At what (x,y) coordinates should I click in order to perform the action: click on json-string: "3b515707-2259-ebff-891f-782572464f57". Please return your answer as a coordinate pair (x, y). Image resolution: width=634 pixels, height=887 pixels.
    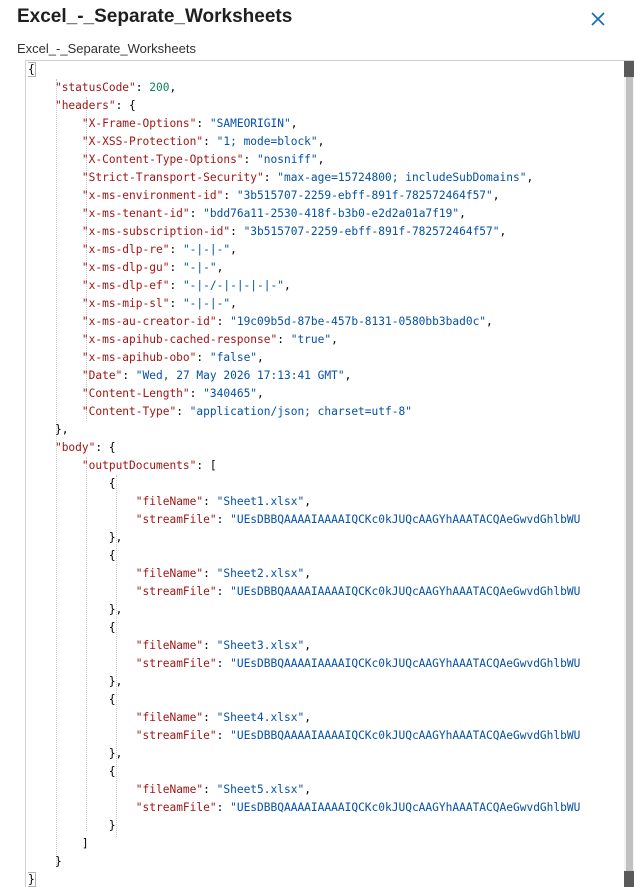
    Looking at the image, I should click on (371, 231).